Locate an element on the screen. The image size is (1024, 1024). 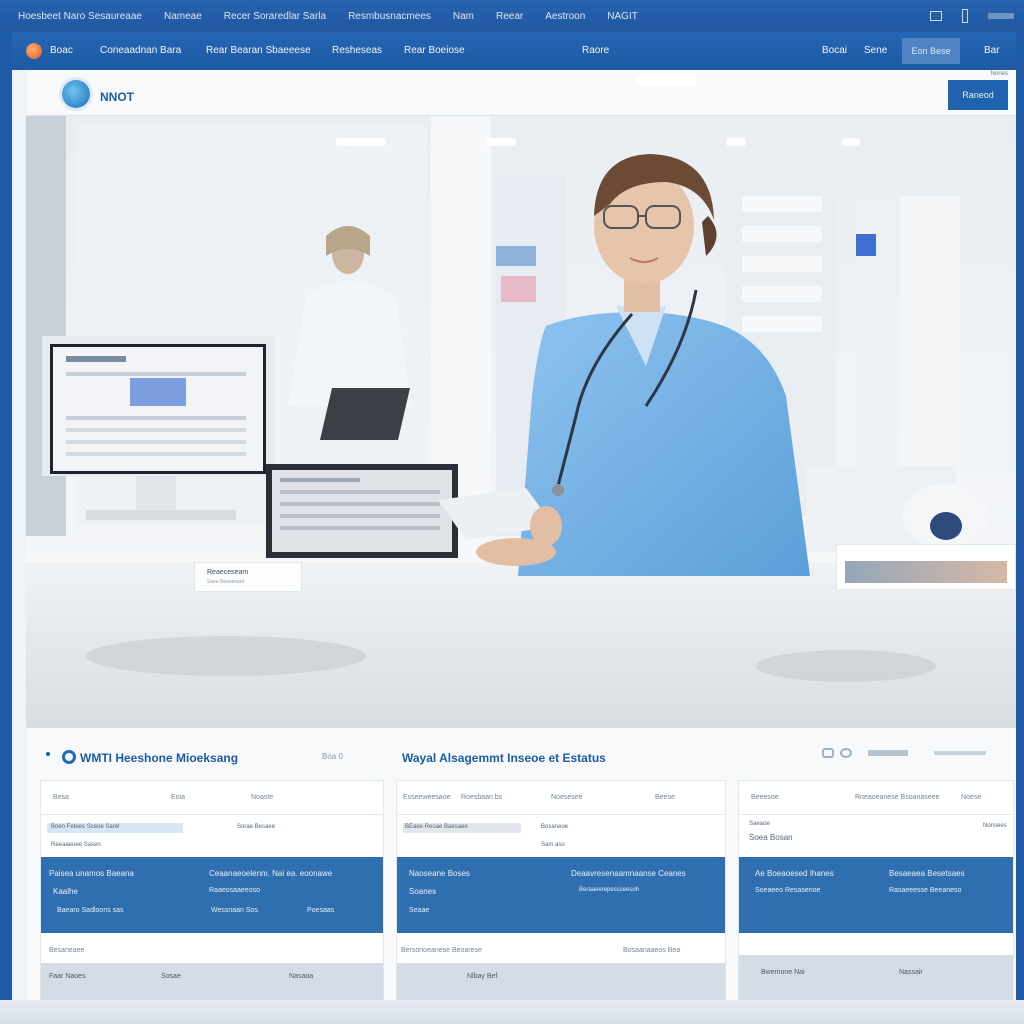
info-text: Nonsees is located at coordinates (995, 826).